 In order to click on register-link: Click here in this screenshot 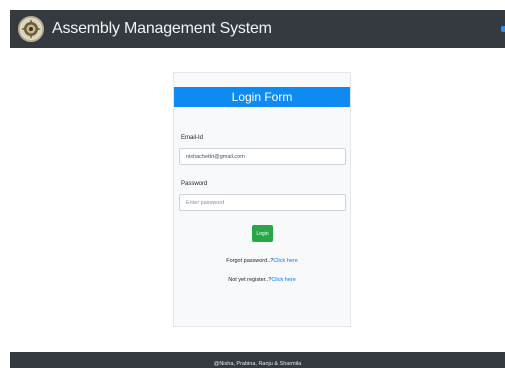, I will do `click(283, 280)`.